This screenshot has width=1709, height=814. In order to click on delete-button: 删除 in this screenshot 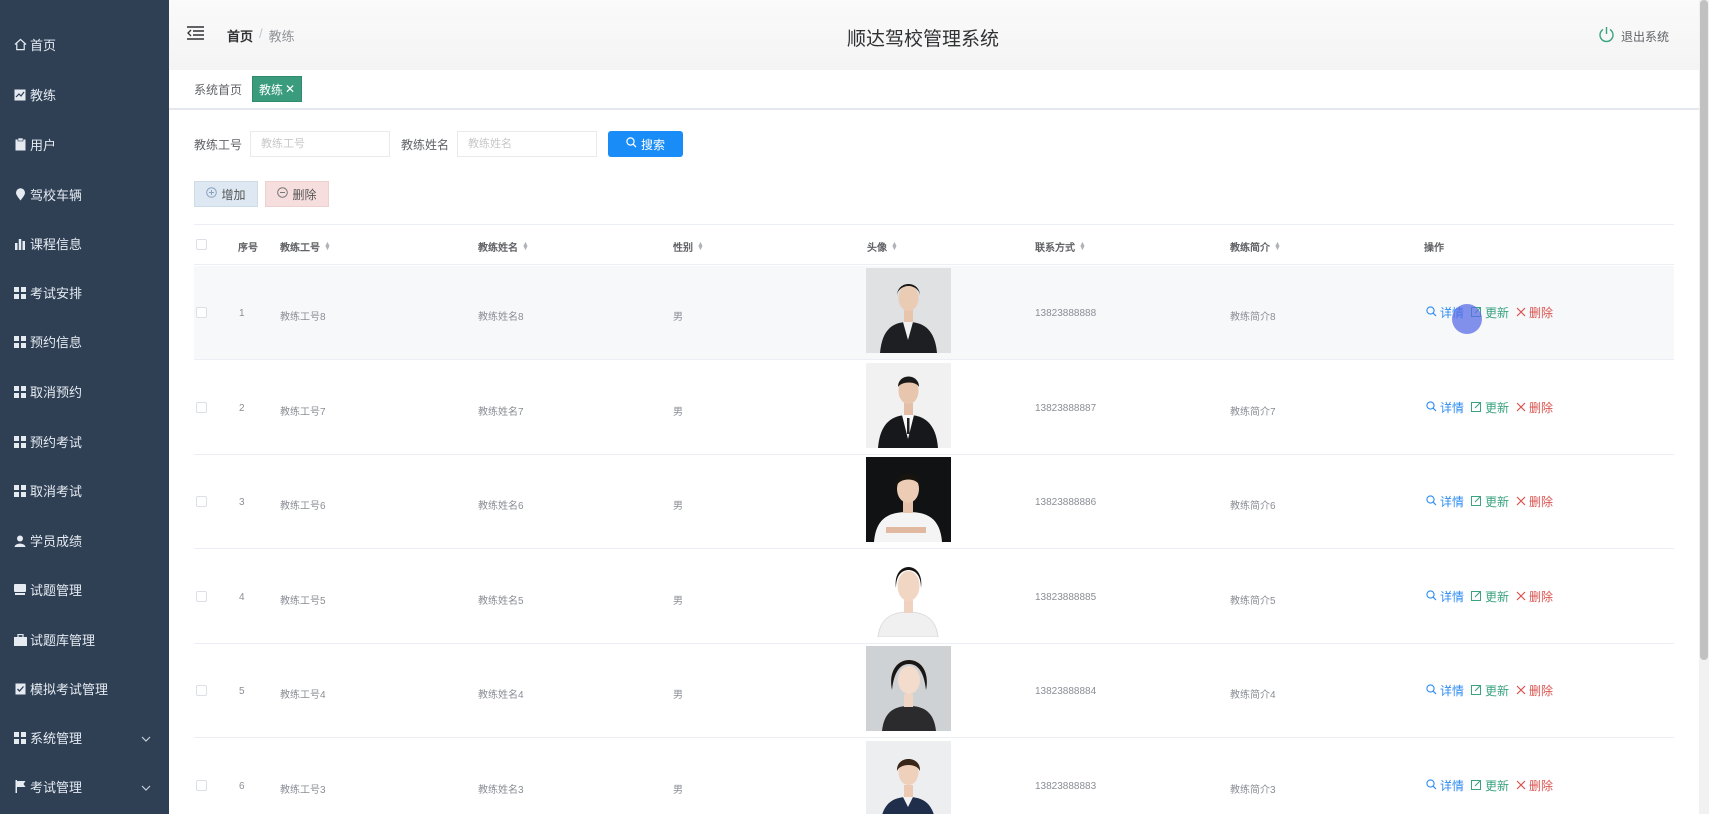, I will do `click(297, 194)`.